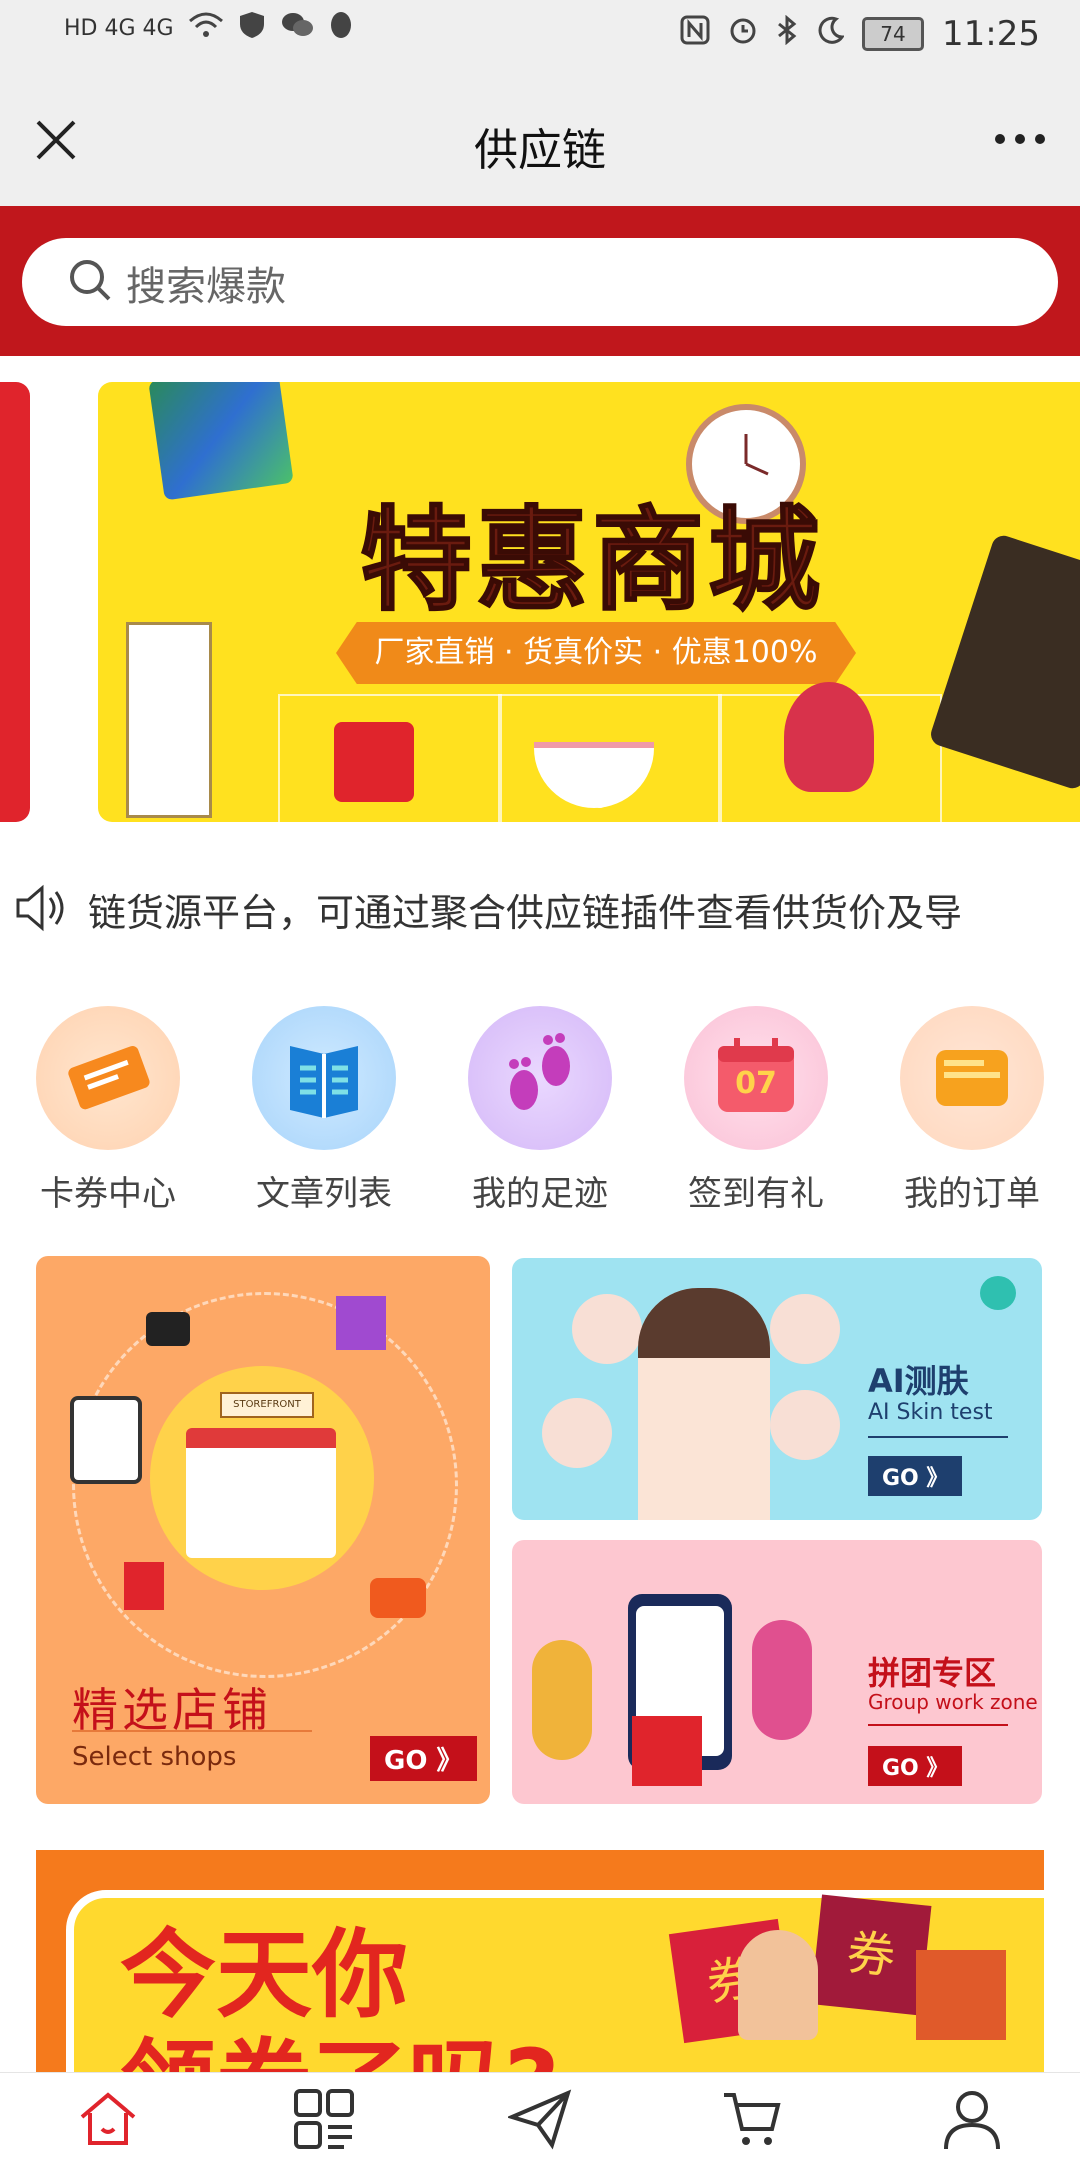 The height and width of the screenshot is (2161, 1080). What do you see at coordinates (540, 38) in the screenshot?
I see `status-bar: HD 4G 4G 74 11:25` at bounding box center [540, 38].